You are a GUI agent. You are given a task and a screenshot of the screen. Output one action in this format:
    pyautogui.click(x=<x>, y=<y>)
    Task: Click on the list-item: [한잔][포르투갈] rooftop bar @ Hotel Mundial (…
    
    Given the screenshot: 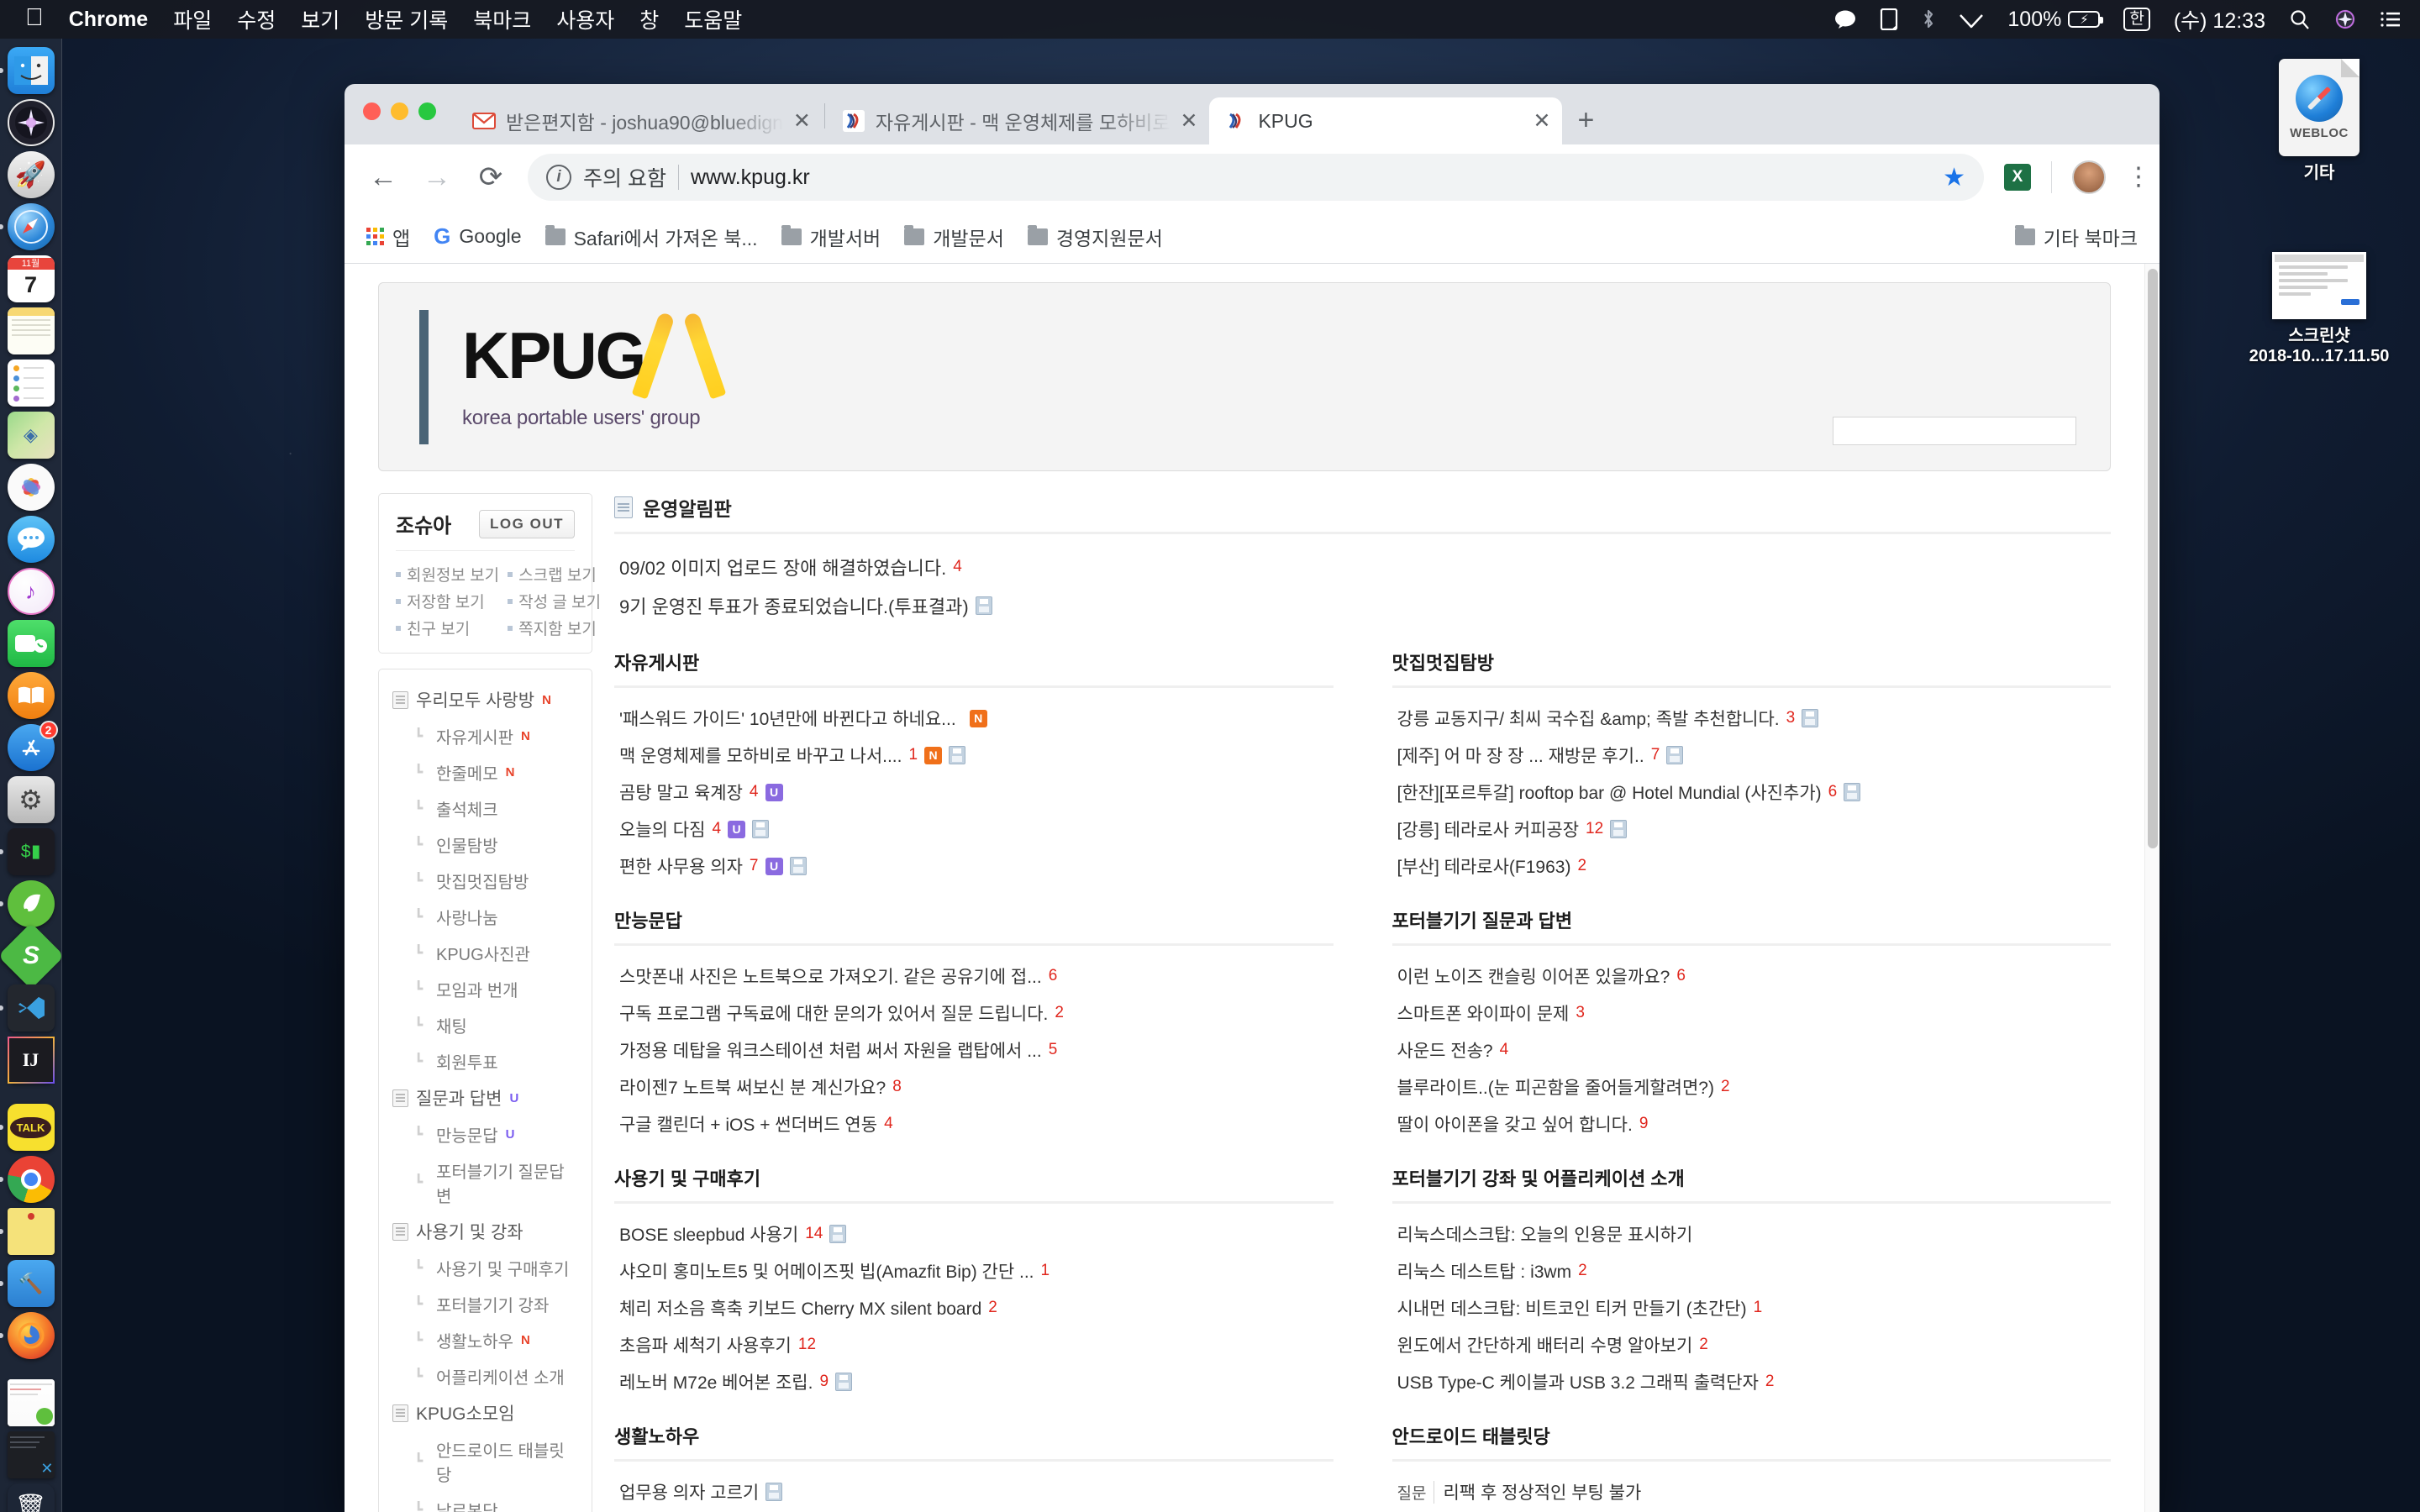 What is the action you would take?
    pyautogui.click(x=1754, y=792)
    